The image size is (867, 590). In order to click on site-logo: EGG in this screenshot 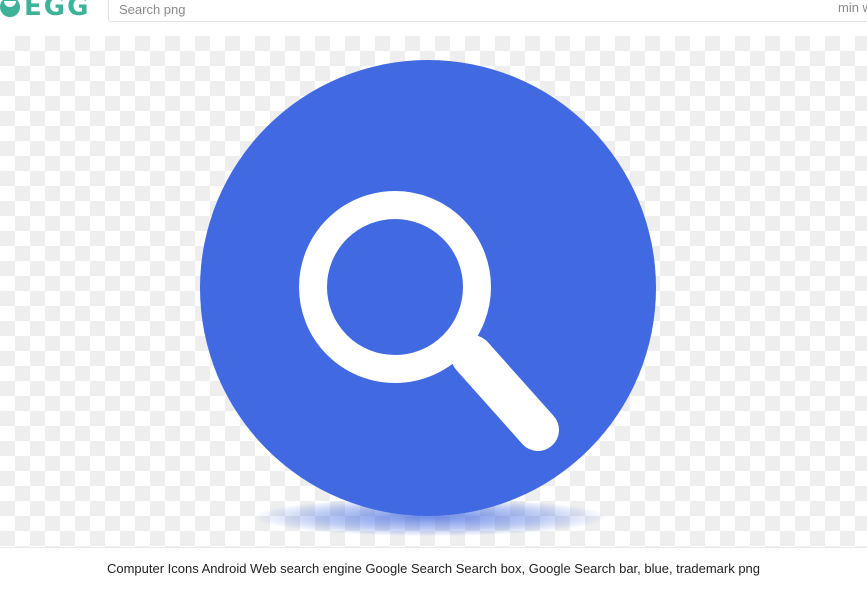, I will do `click(45, 11)`.